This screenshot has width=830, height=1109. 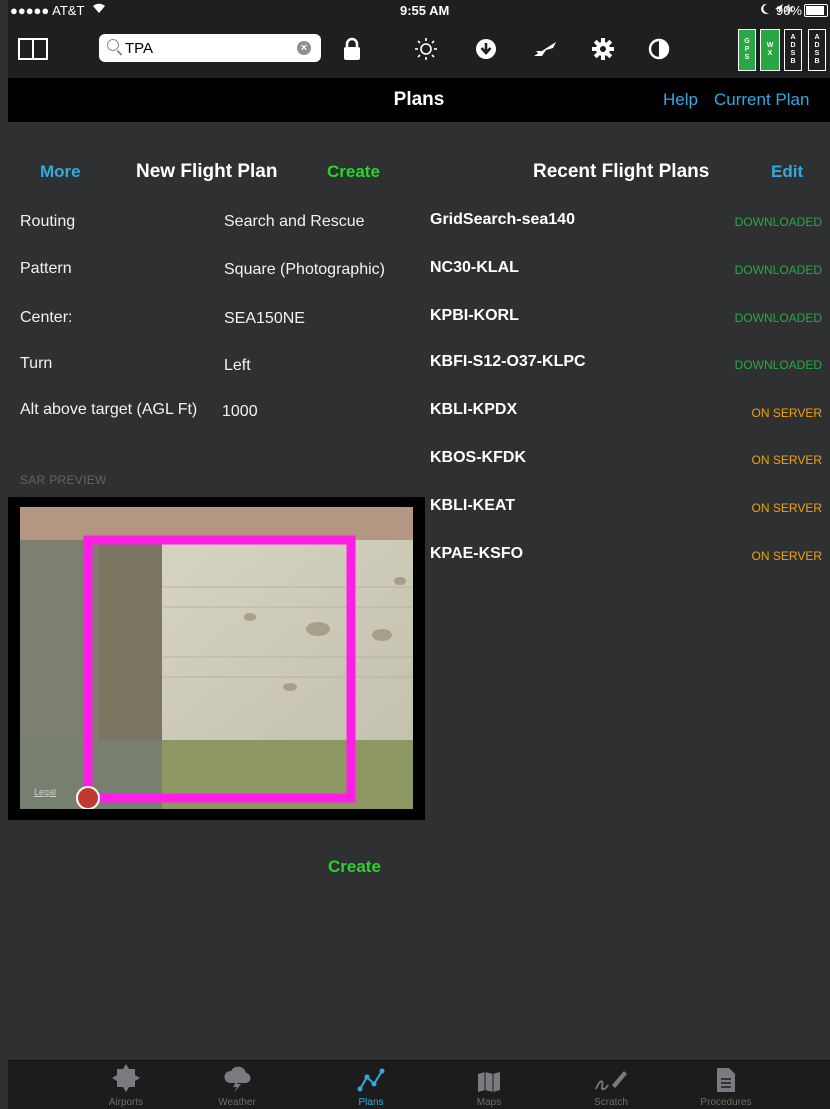 What do you see at coordinates (353, 172) in the screenshot?
I see `create-button-top: Create` at bounding box center [353, 172].